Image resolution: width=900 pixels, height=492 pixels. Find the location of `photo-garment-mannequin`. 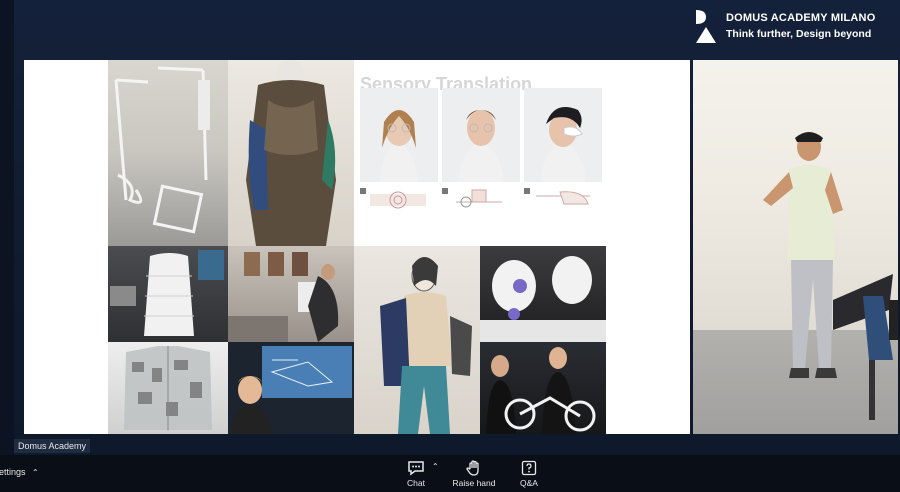

photo-garment-mannequin is located at coordinates (291, 153).